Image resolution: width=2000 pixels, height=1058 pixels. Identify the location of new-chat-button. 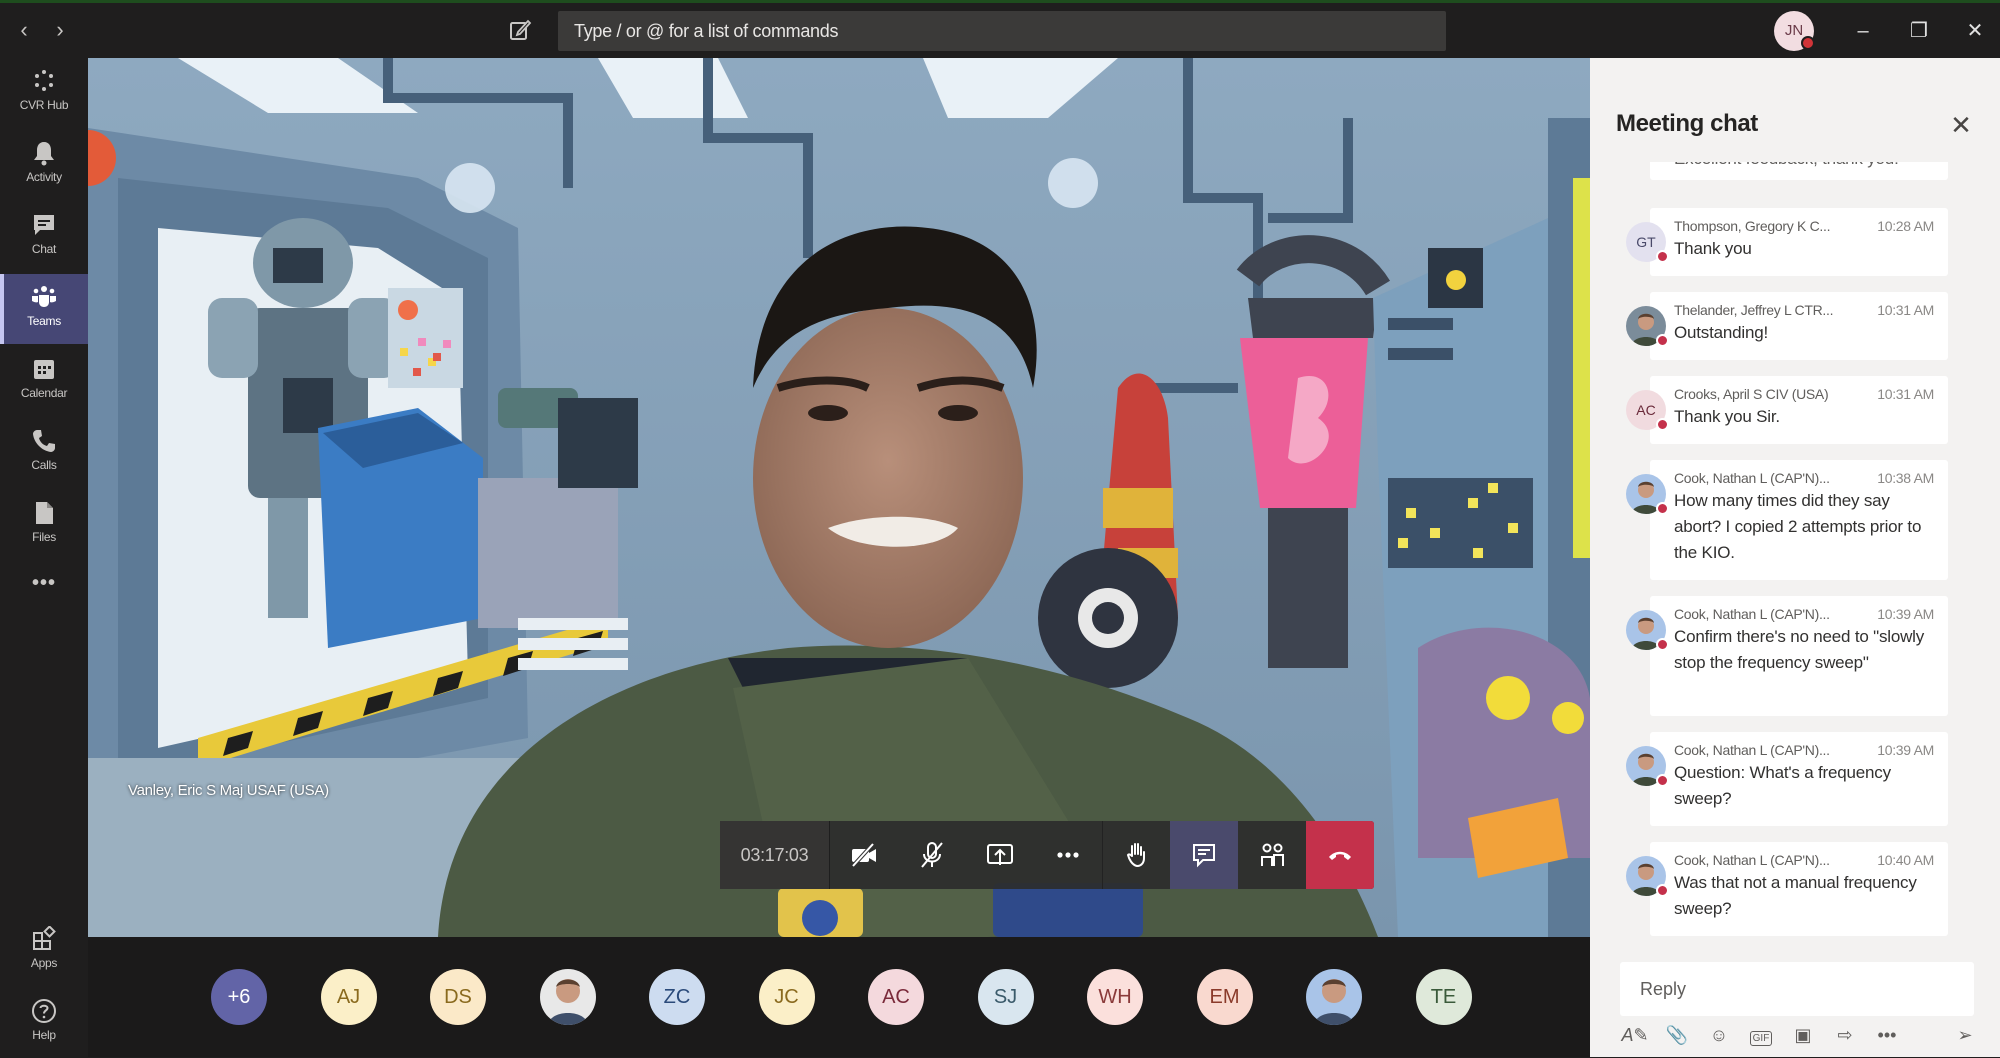
(520, 30).